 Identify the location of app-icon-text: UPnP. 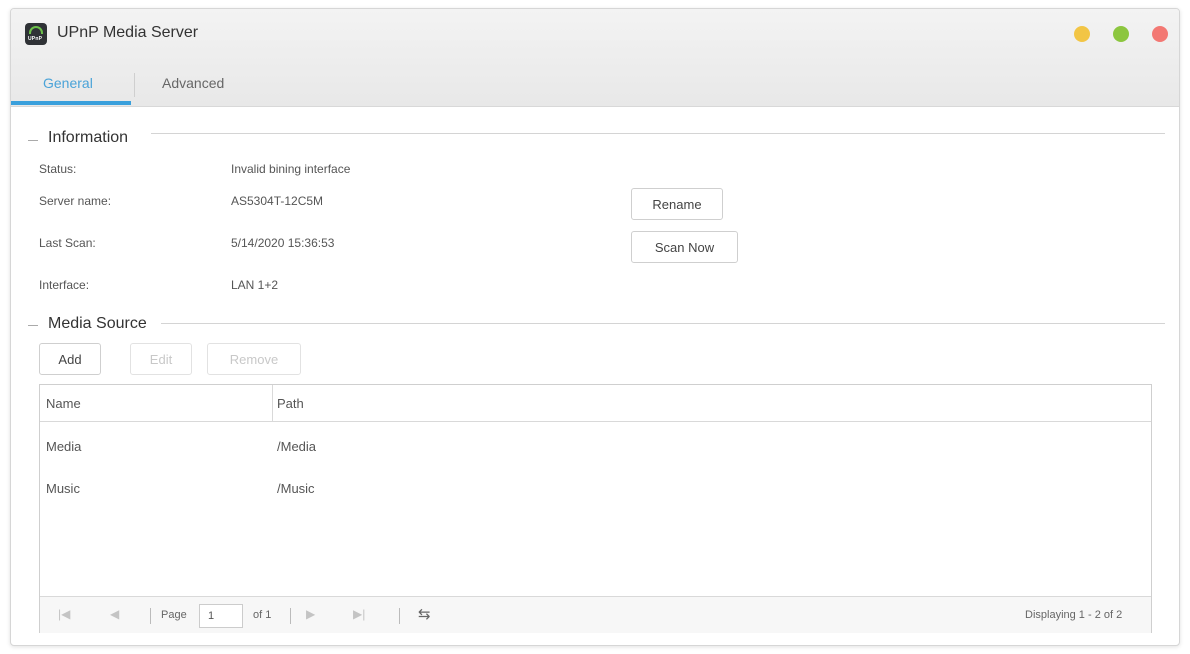
(35, 39).